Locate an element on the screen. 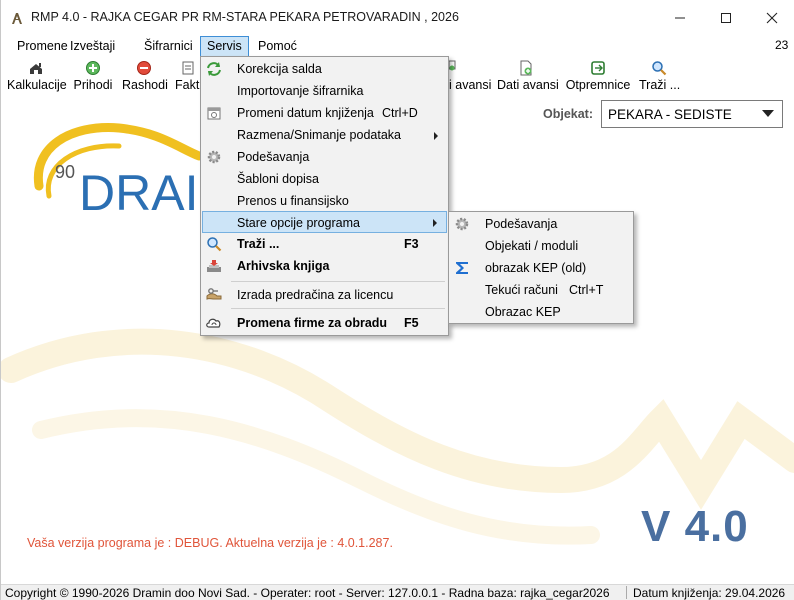  status-posting-date: Datum knjiženja: 29.04.2026 is located at coordinates (709, 593).